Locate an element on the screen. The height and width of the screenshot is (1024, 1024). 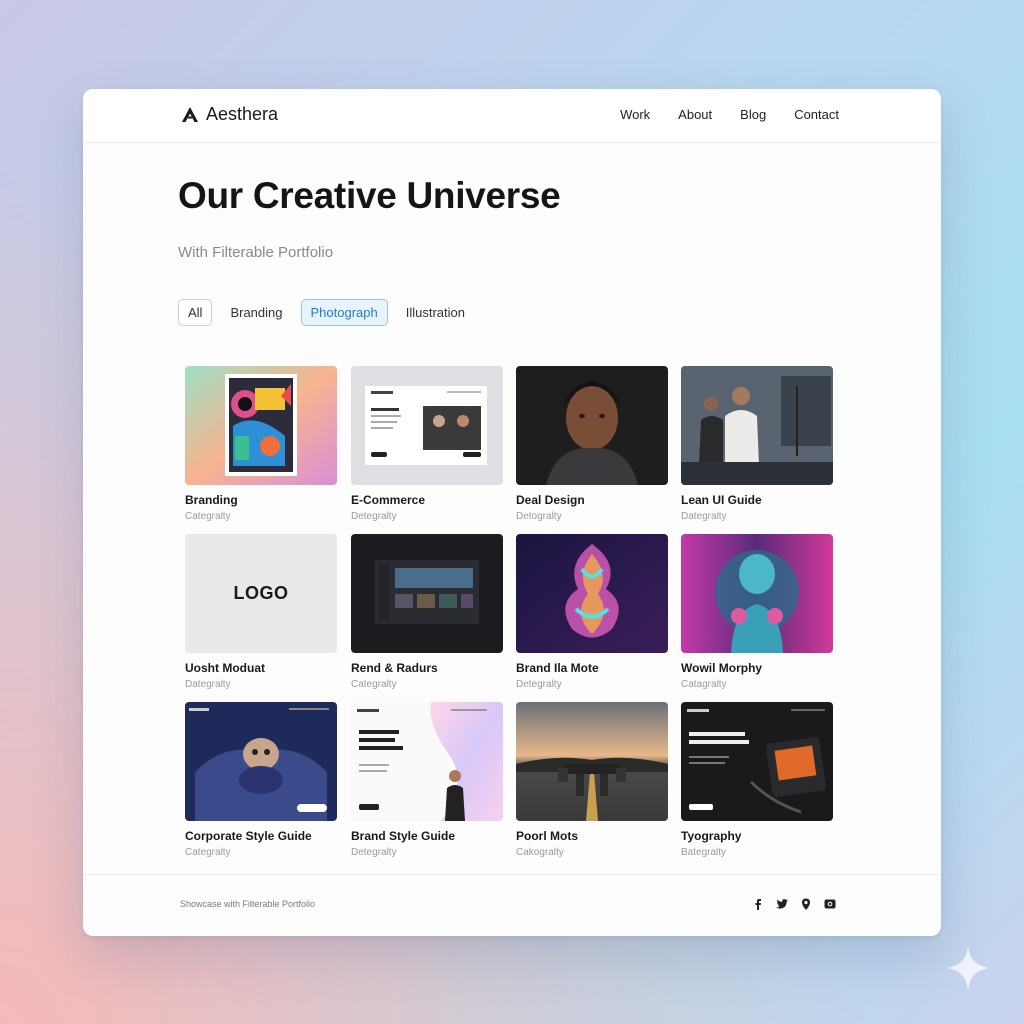
portfolio-card: Brand Style Guide Detegralty is located at coordinates (427, 780).